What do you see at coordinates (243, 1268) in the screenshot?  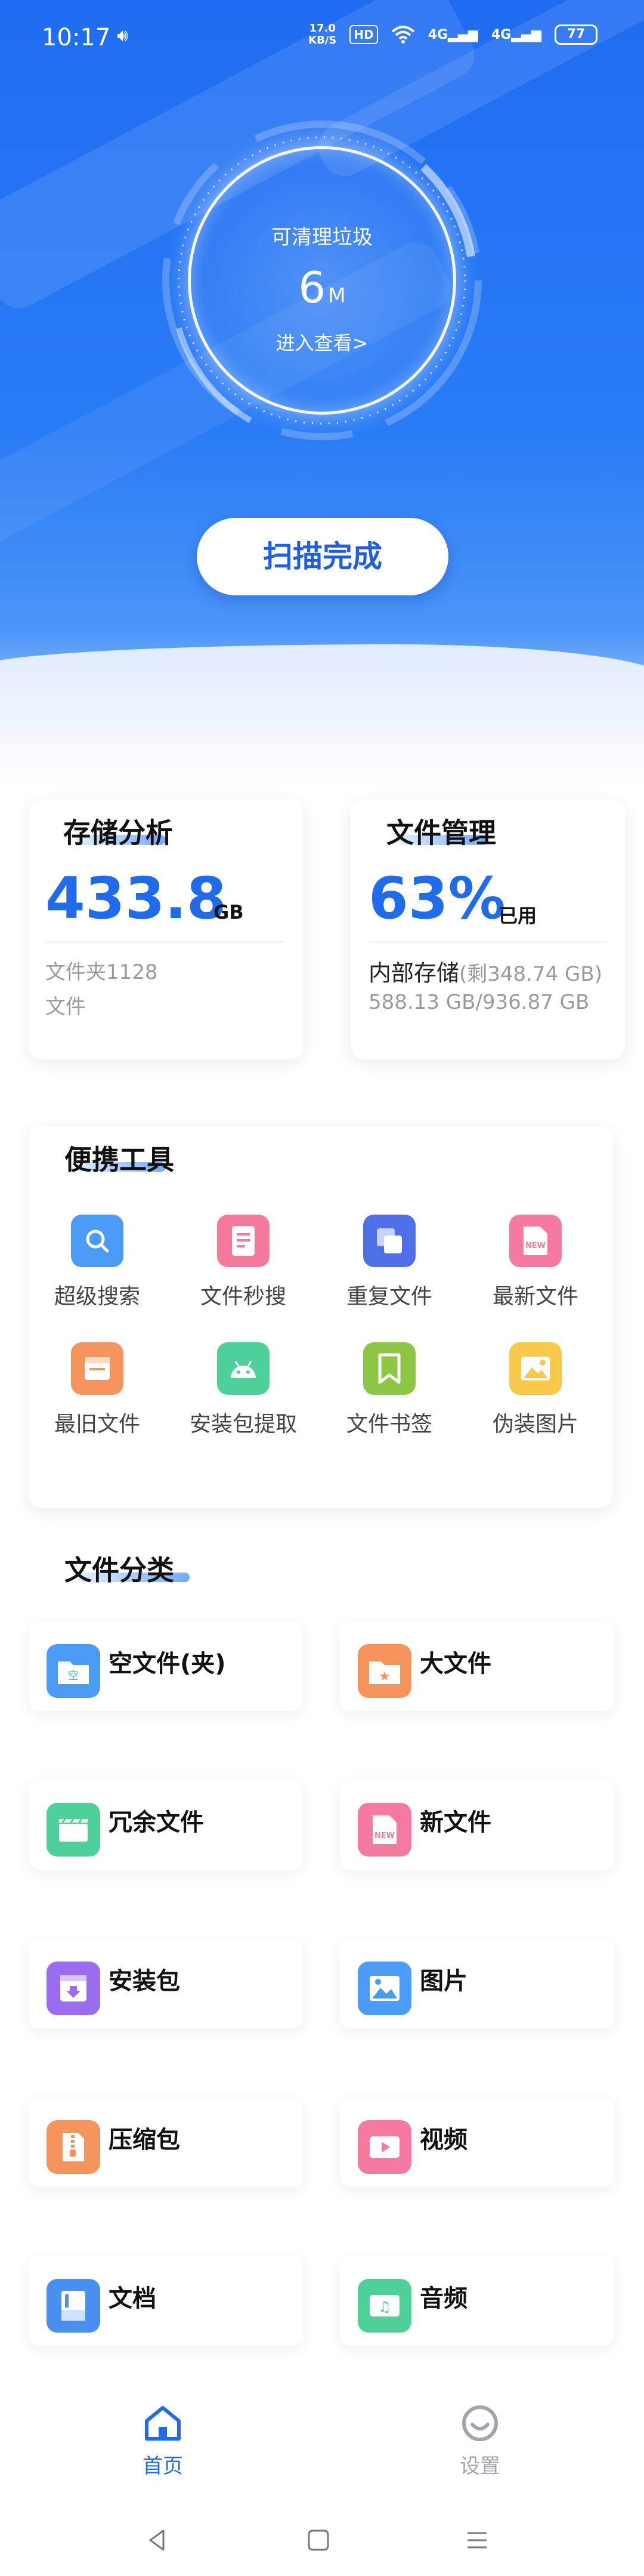 I see `tool-quick-search: 文件秒搜` at bounding box center [243, 1268].